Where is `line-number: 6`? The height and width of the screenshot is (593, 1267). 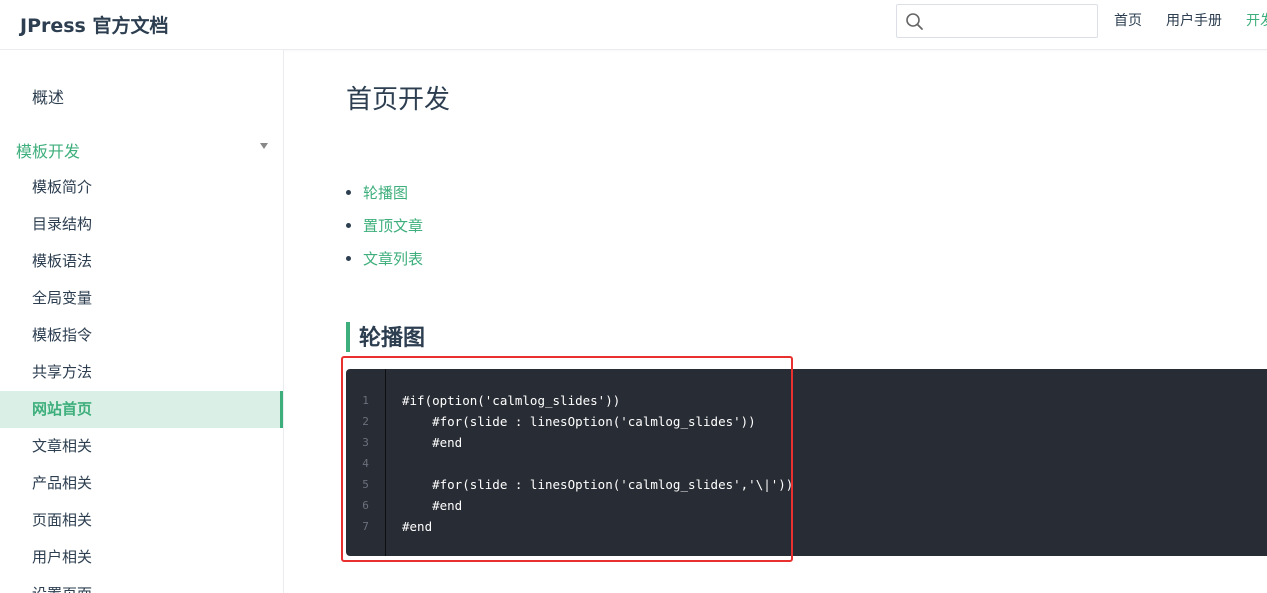
line-number: 6 is located at coordinates (365, 505).